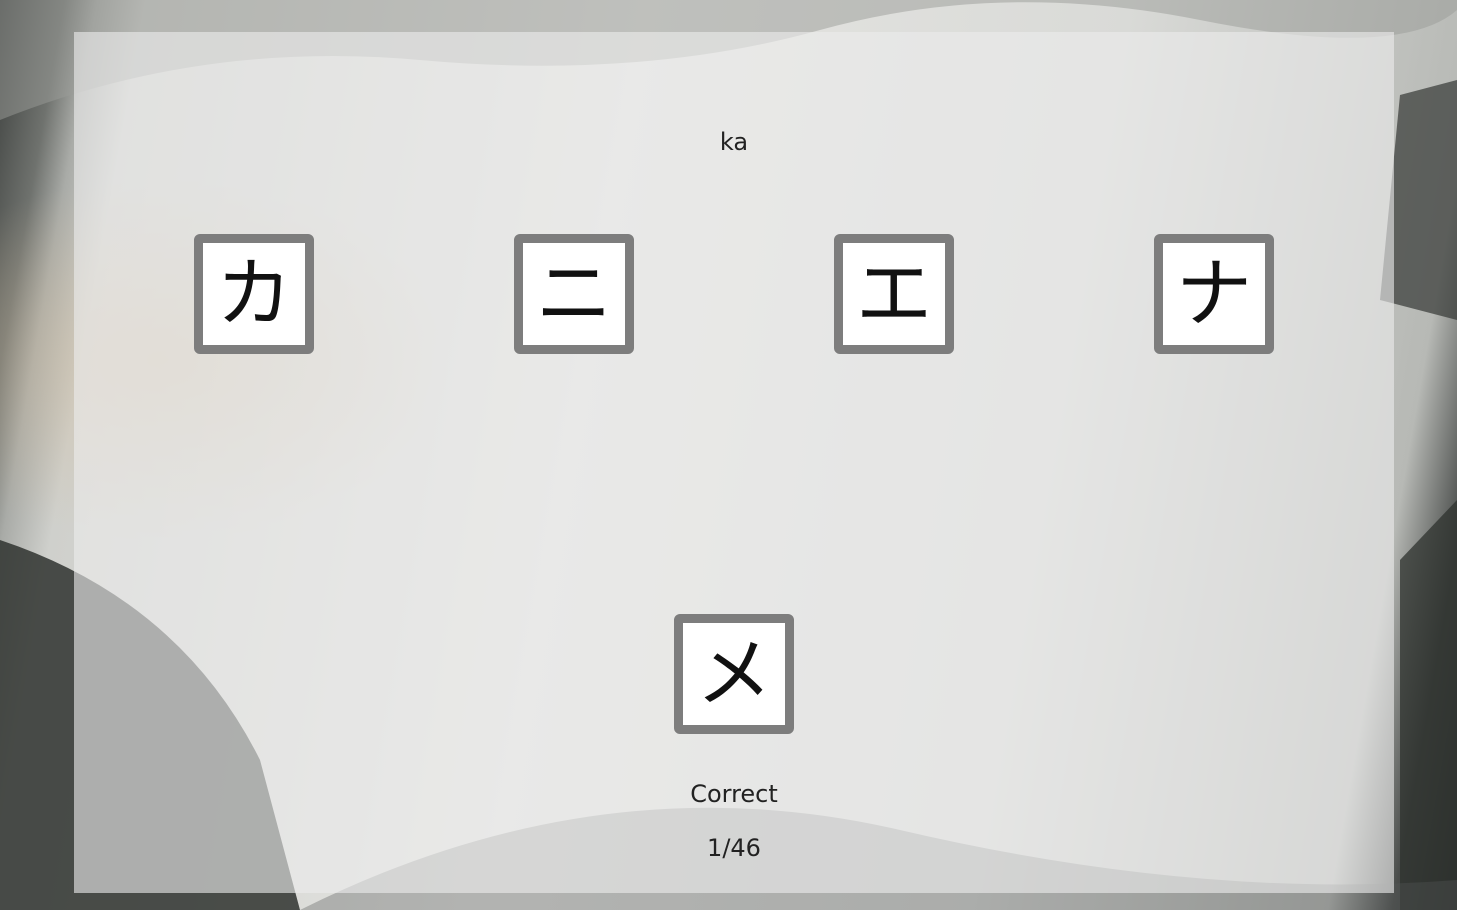 This screenshot has height=910, width=1457. I want to click on choice-glyph: ニ, so click(574, 293).